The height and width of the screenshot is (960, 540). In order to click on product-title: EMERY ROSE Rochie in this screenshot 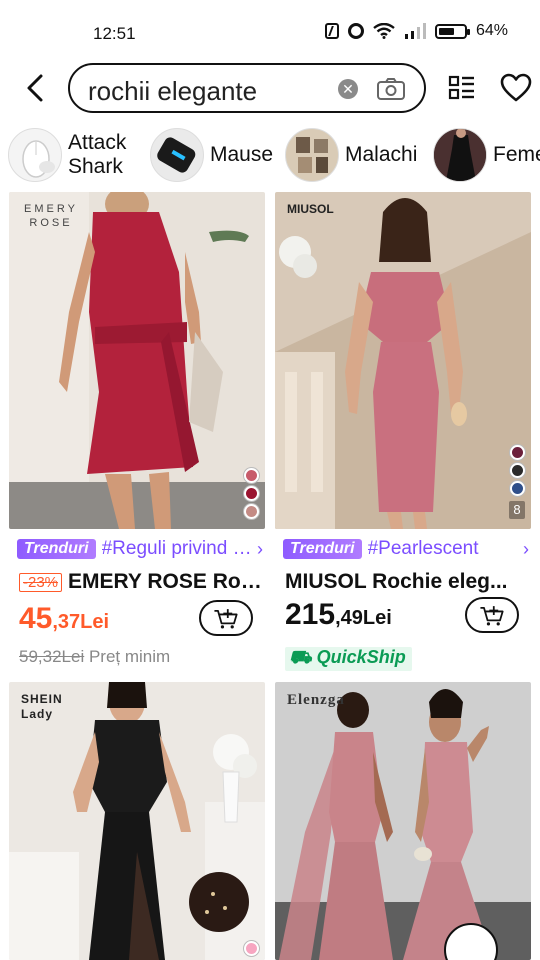, I will do `click(165, 581)`.